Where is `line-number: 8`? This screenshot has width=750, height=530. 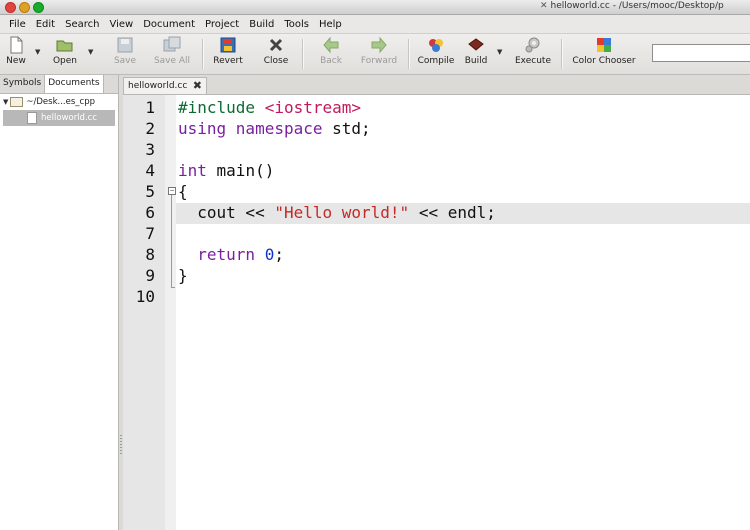 line-number: 8 is located at coordinates (150, 254).